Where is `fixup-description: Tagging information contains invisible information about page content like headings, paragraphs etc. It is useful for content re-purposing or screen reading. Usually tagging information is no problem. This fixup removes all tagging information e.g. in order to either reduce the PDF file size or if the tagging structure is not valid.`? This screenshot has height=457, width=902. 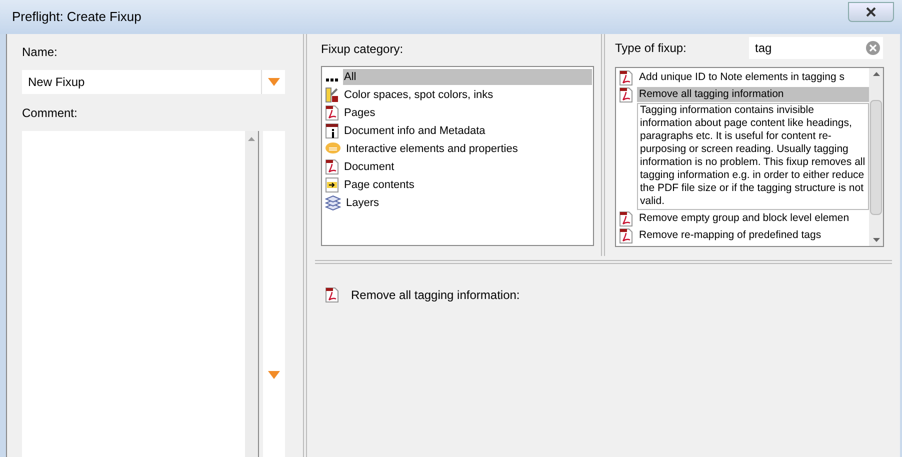 fixup-description: Tagging information contains invisible information about page content like headings, paragraphs etc. It is useful for content re-purposing or screen reading. Usually tagging information is no problem. This fixup removes all tagging information e.g. in order to either reduce the PDF file size or if the tagging structure is not valid. is located at coordinates (753, 156).